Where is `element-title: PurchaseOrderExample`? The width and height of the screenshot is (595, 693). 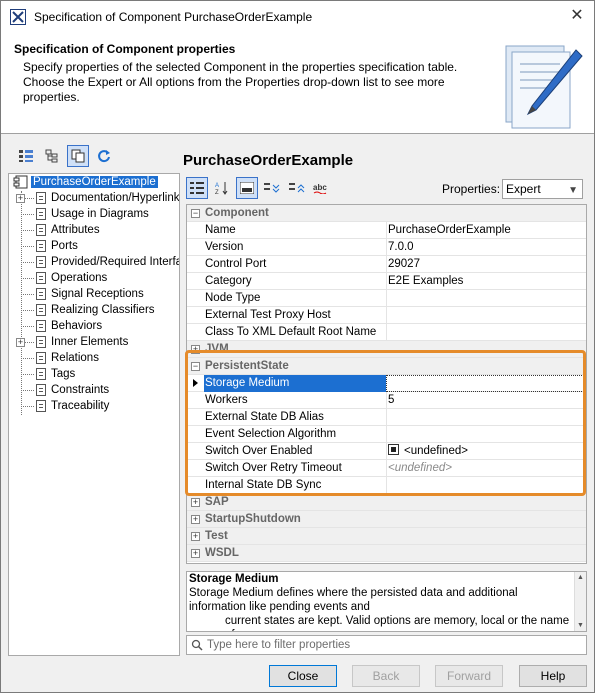
element-title: PurchaseOrderExample is located at coordinates (268, 160).